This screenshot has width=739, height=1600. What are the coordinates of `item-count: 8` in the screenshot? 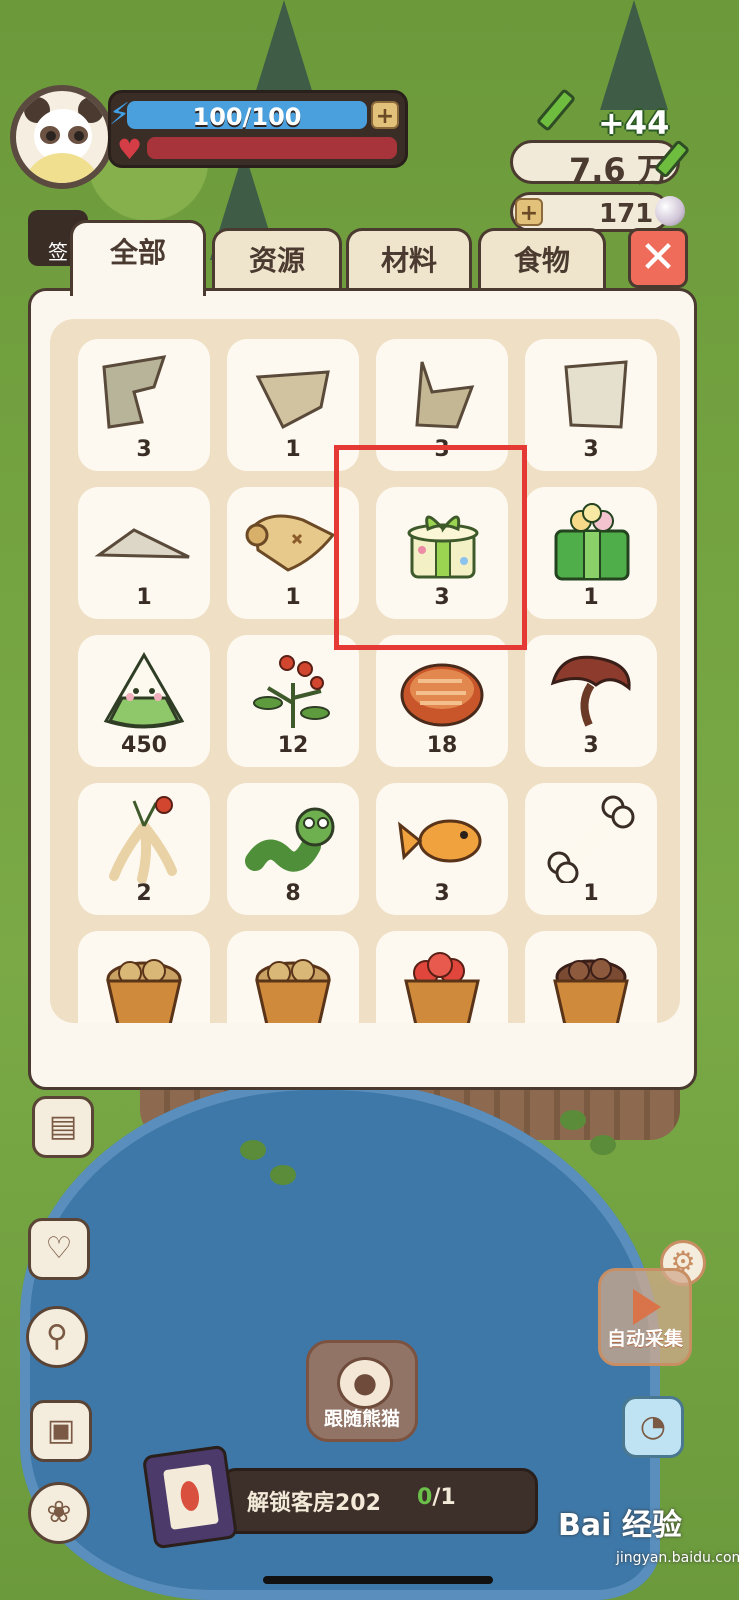 It's located at (293, 893).